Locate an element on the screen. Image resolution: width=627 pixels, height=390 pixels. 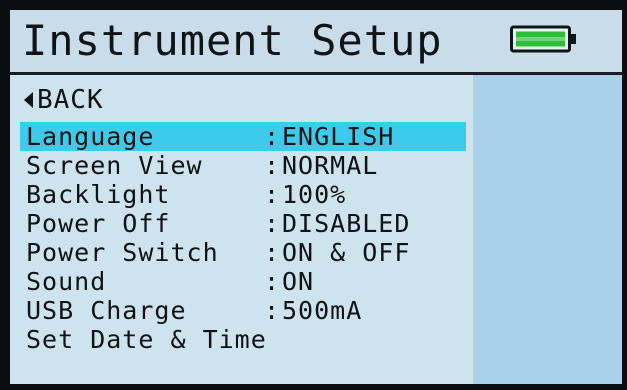
menu-item-label: Language is located at coordinates (90, 136).